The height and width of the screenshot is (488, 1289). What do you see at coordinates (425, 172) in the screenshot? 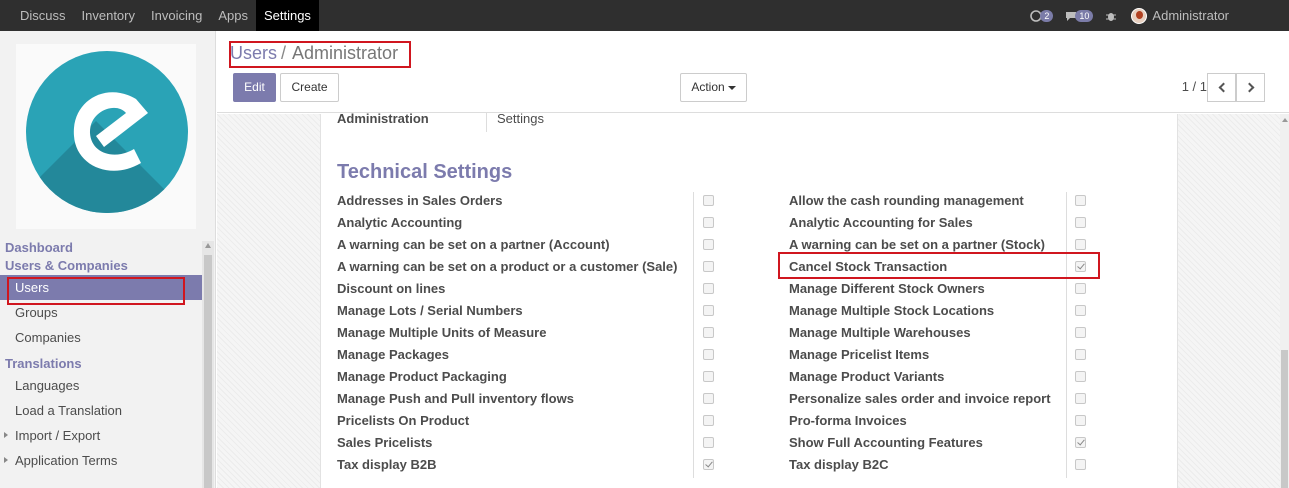
I see `section-title: Technical Settings` at bounding box center [425, 172].